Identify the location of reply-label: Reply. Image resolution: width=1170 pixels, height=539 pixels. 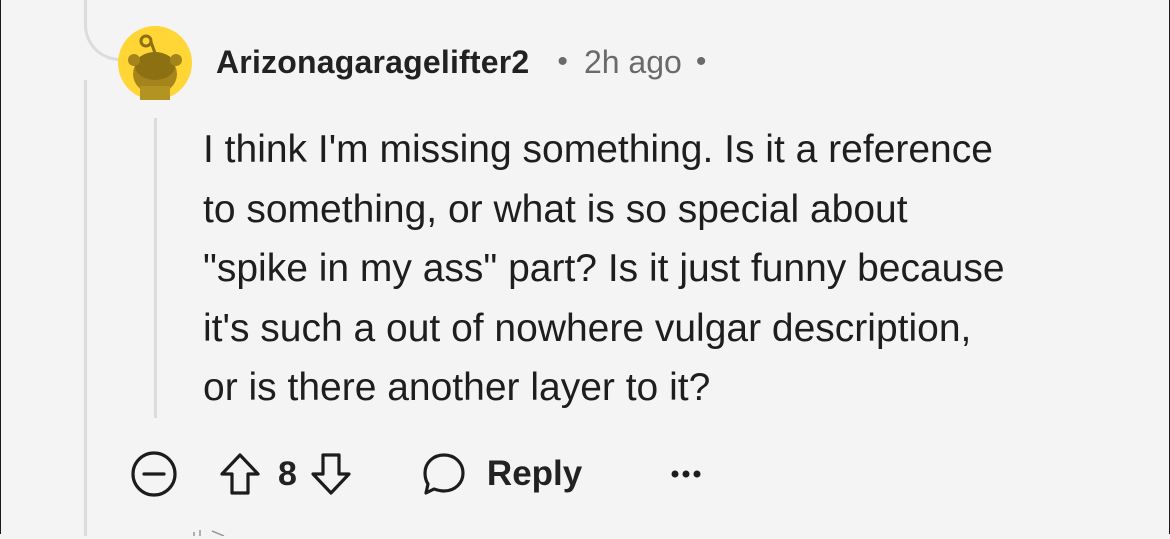
(534, 473).